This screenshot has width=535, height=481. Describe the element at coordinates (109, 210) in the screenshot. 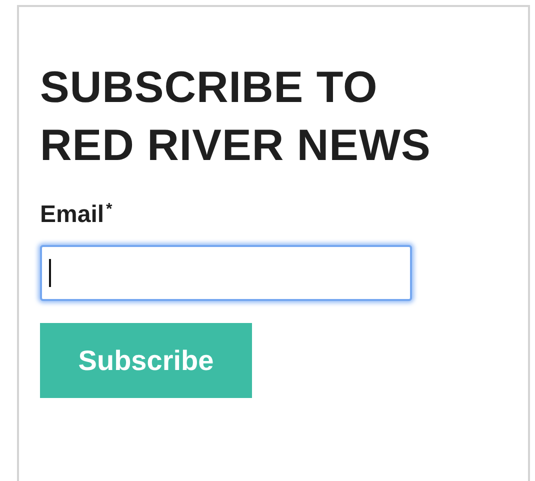

I see `required-mark: *` at that location.